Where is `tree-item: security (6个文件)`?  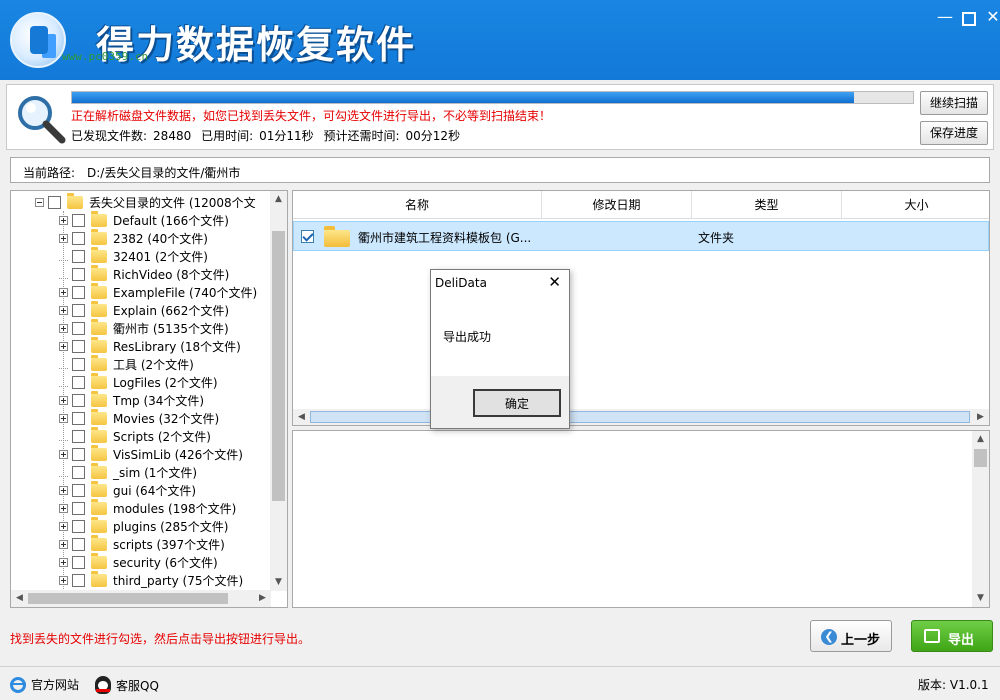
tree-item: security (6个文件) is located at coordinates (138, 561).